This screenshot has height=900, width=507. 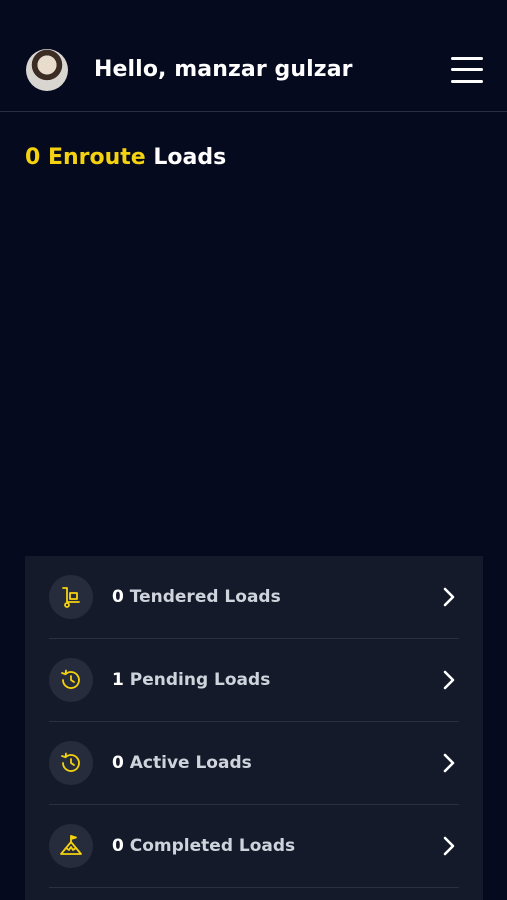 I want to click on tendered-loads-label: 0 Tendered Loads, so click(x=275, y=597).